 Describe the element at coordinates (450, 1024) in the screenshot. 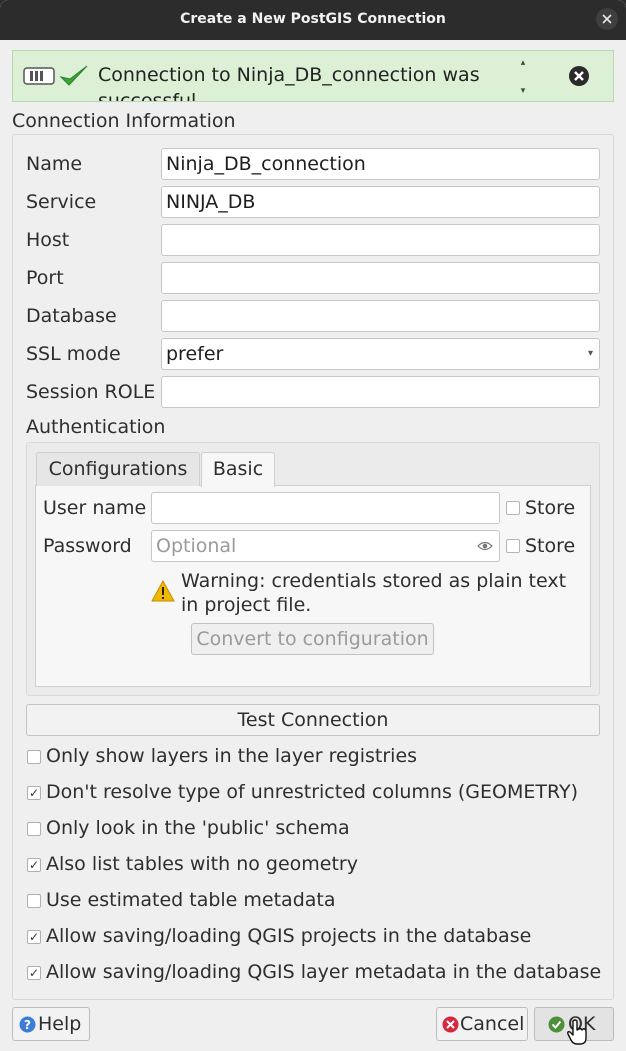

I see `cancel-icon` at that location.